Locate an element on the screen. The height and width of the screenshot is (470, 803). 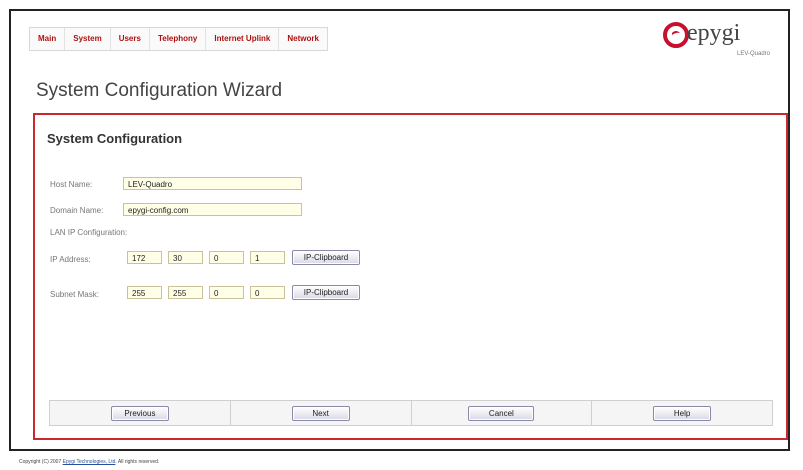
cancel-button: Cancel is located at coordinates (501, 413).